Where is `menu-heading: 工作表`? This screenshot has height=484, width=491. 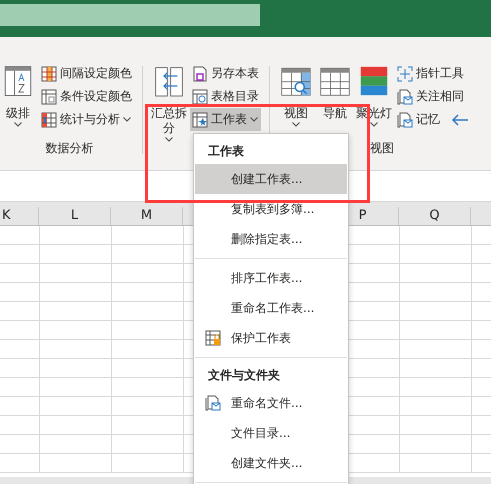
menu-heading: 工作表 is located at coordinates (226, 151).